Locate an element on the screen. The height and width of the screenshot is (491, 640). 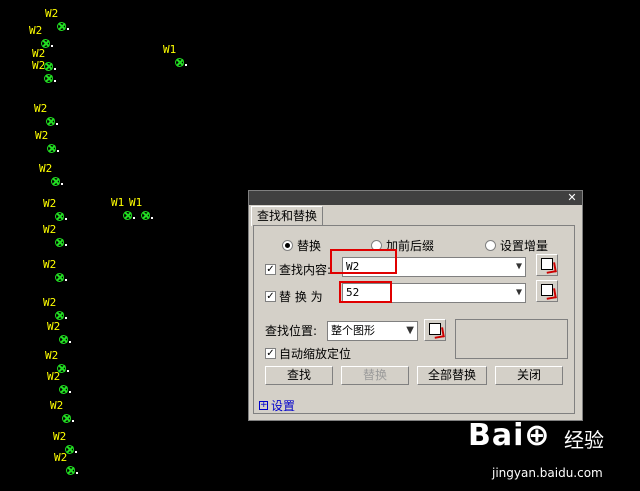
radio-replace: 替换 is located at coordinates (301, 245).